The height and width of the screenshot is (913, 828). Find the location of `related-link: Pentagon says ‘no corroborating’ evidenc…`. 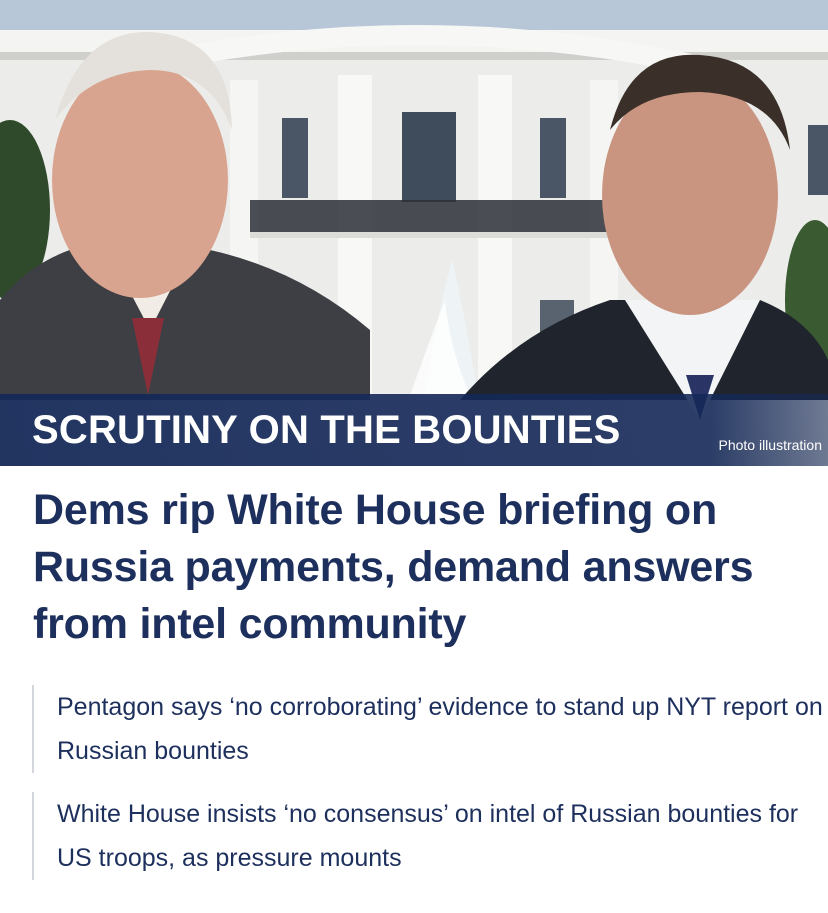

related-link: Pentagon says ‘no corroborating’ evidenc… is located at coordinates (429, 729).